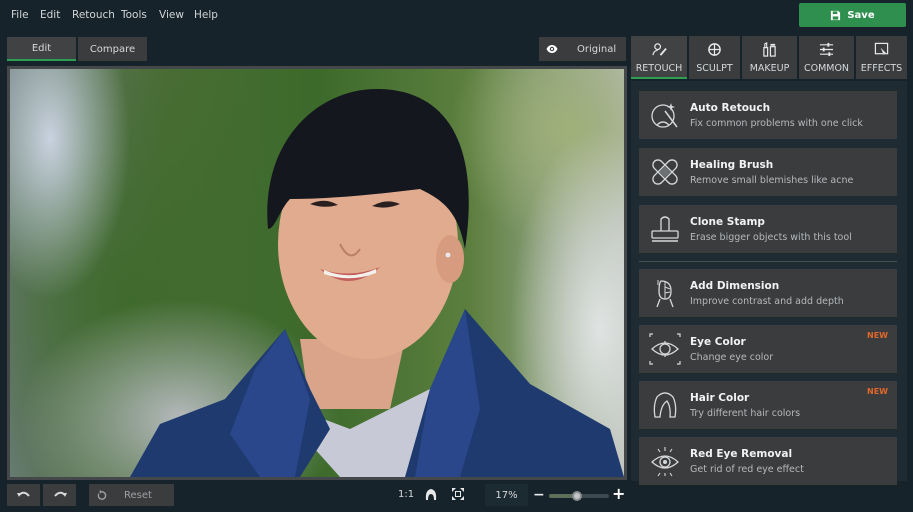 The width and height of the screenshot is (913, 512). I want to click on original-label: Original, so click(597, 49).